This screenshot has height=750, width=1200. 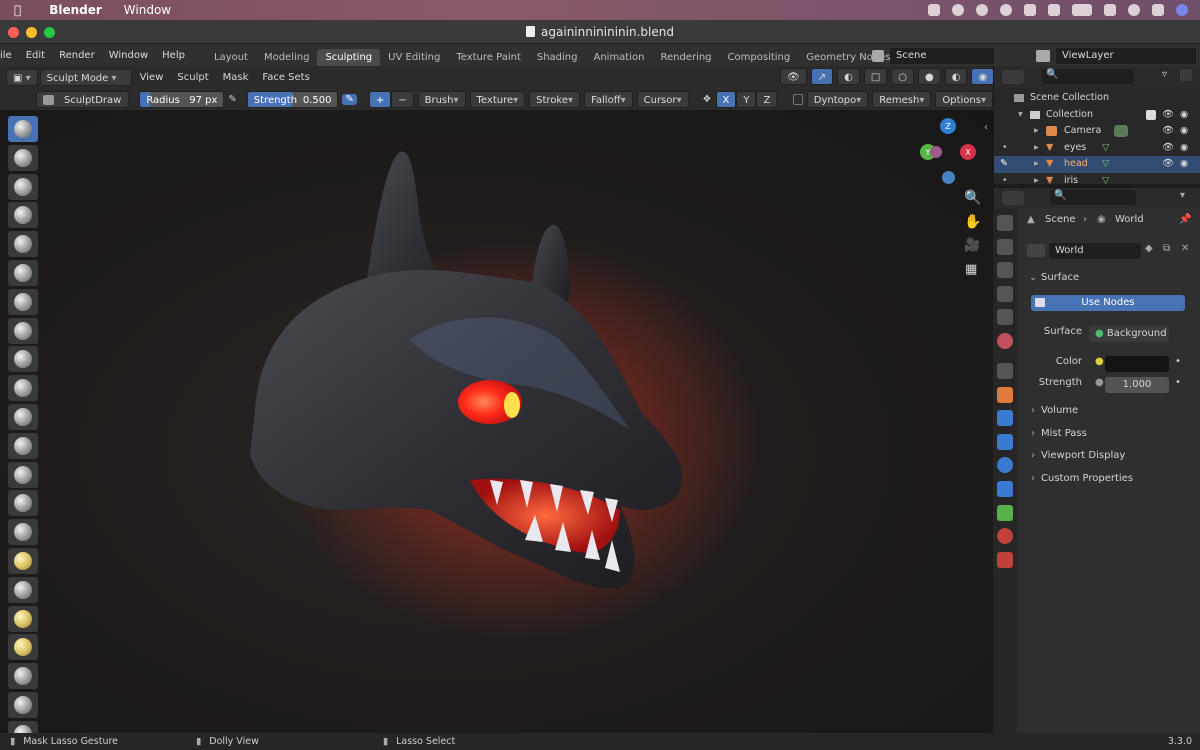 I want to click on tool-clay, so click(x=23, y=186).